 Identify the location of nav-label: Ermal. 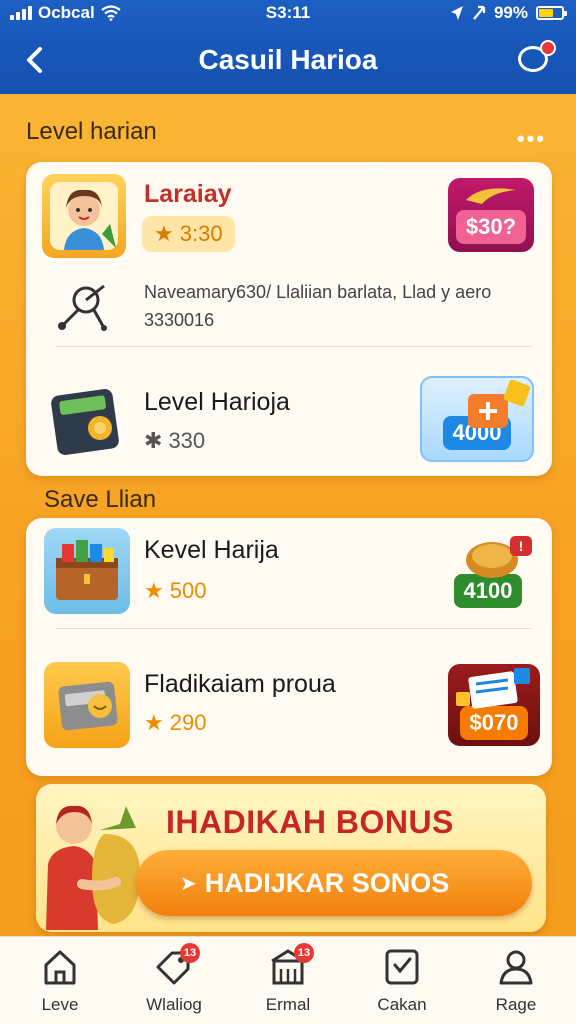
(288, 1004).